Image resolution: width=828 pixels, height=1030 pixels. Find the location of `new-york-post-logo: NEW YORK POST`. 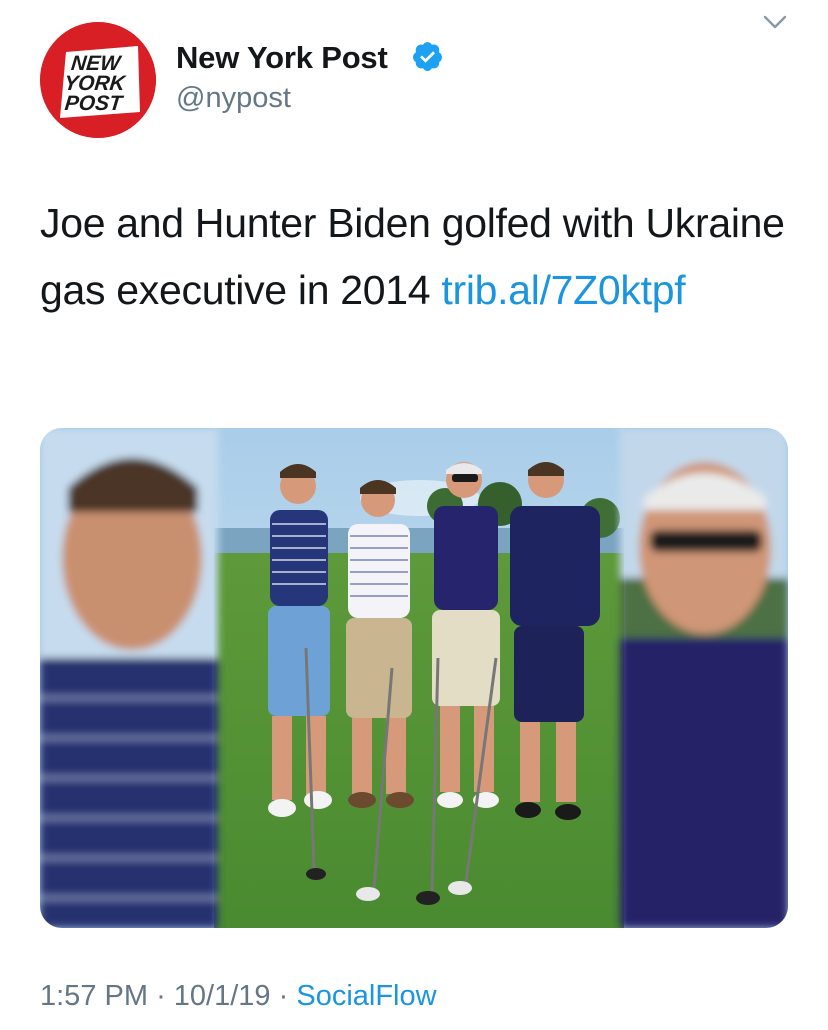

new-york-post-logo: NEW YORK POST is located at coordinates (98, 80).